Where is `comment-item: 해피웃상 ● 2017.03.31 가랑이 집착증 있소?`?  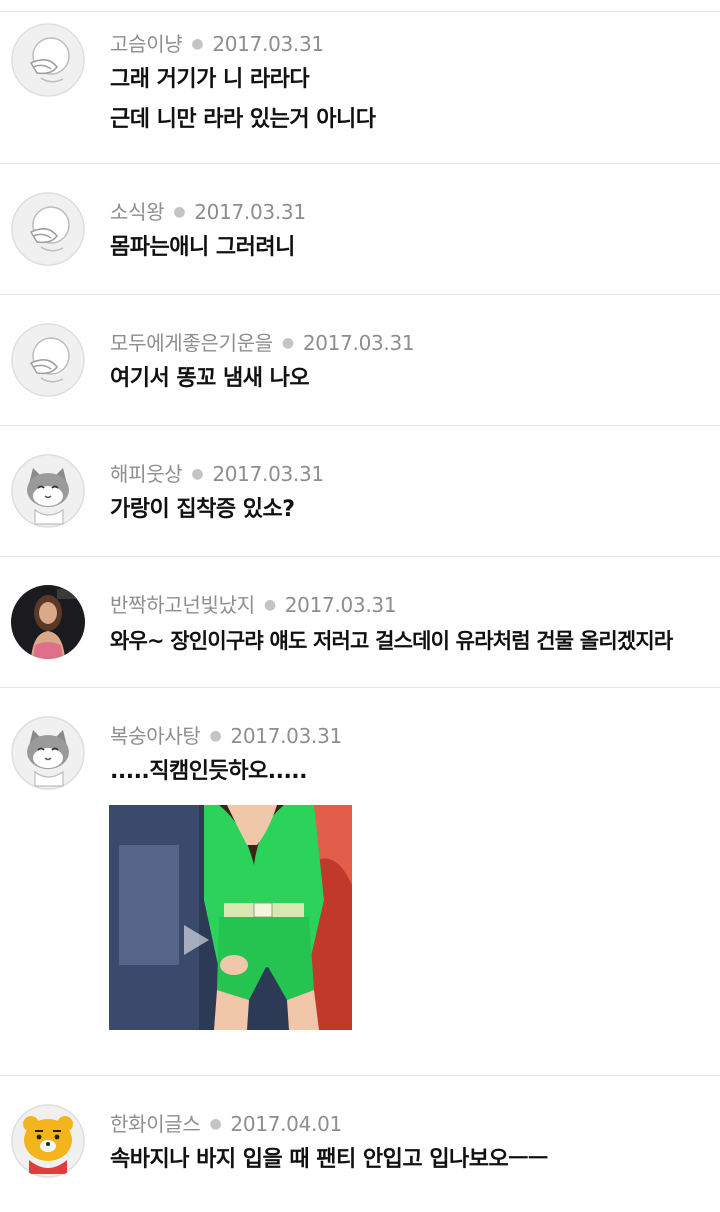
comment-item: 해피웃상 ● 2017.03.31 가랑이 집착증 있소? is located at coordinates (360, 491).